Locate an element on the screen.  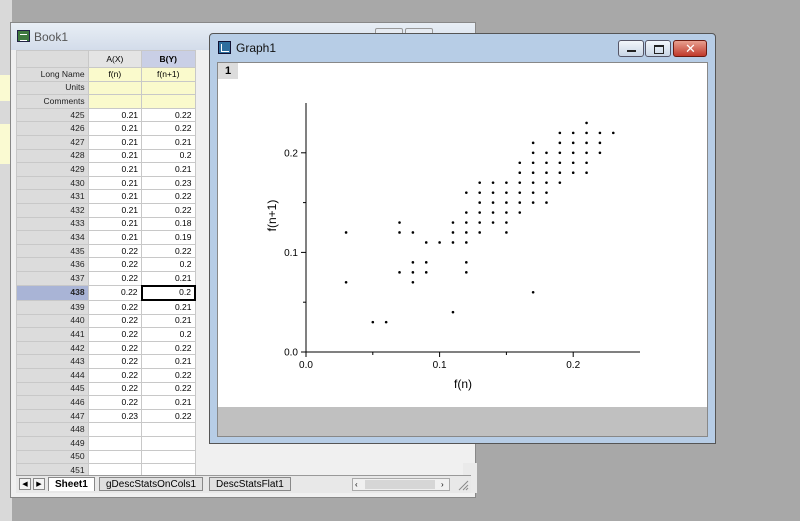
comments-cell-b is located at coordinates (168, 101).